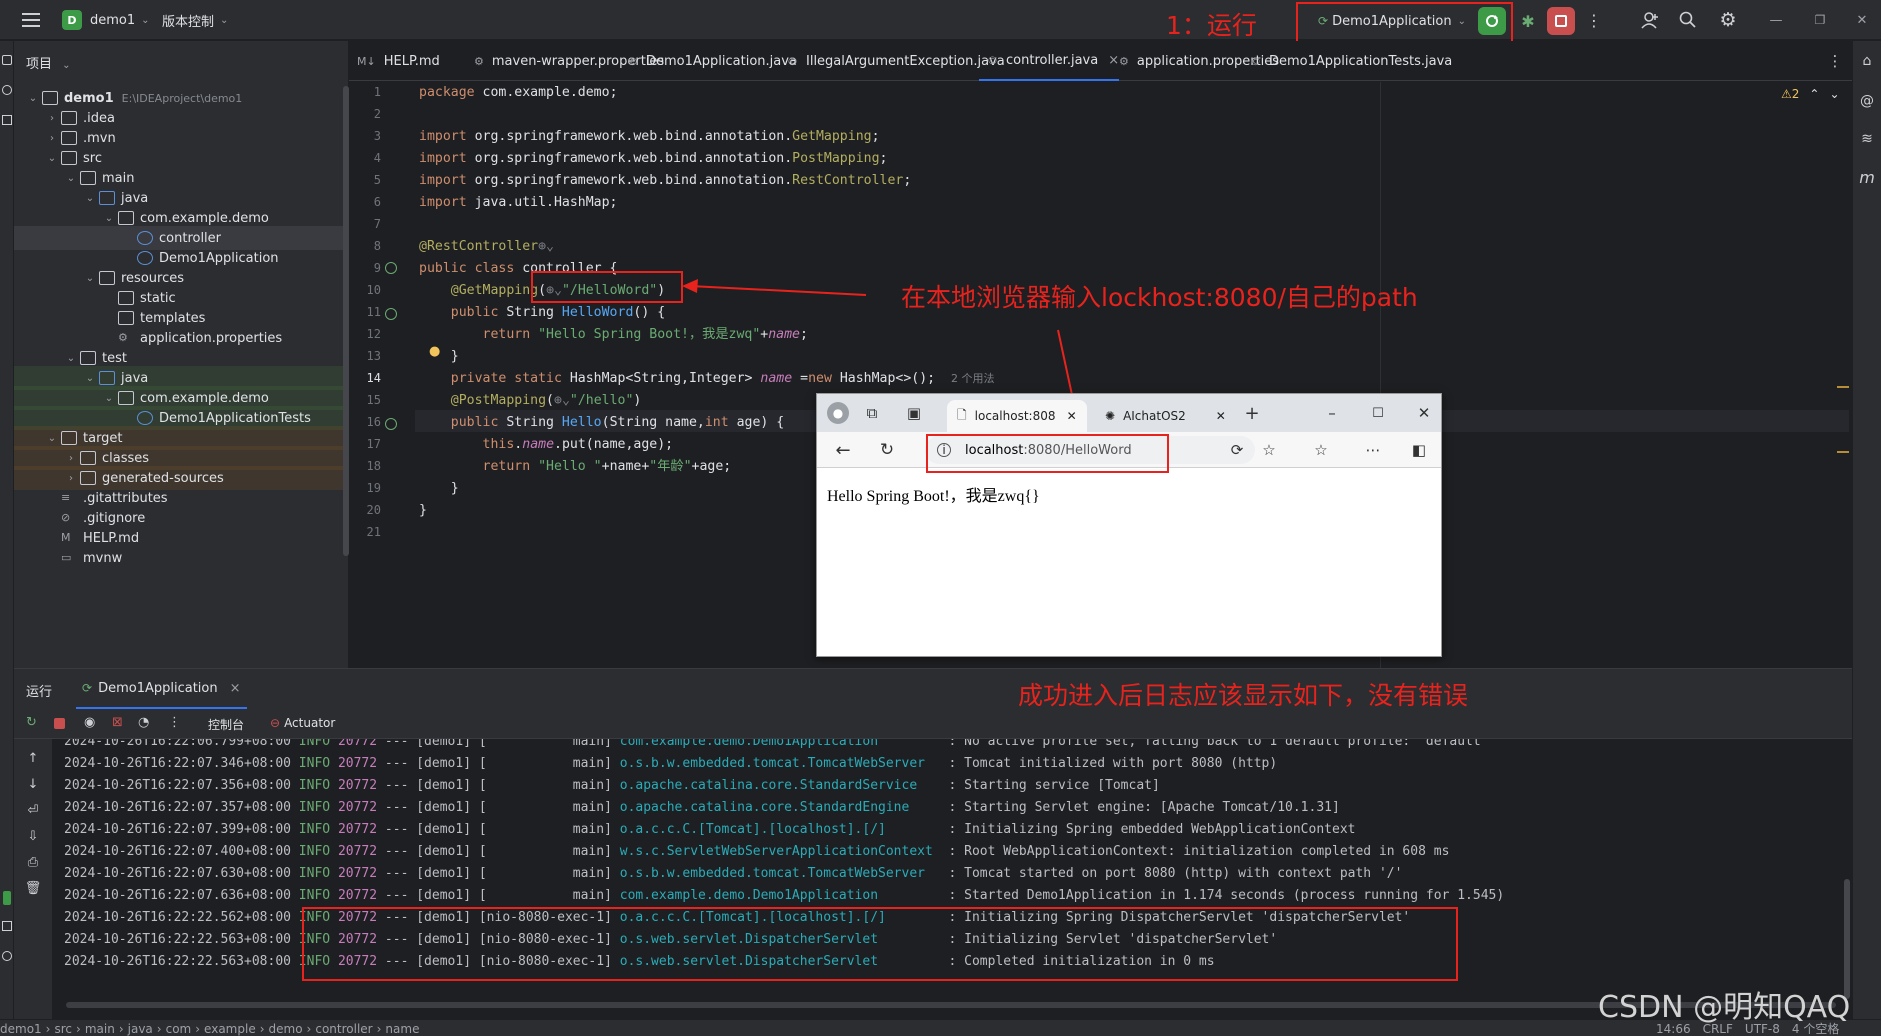 The height and width of the screenshot is (1036, 1881). What do you see at coordinates (1724, 1007) in the screenshot?
I see `watermark: CSDN @明知QAQ` at bounding box center [1724, 1007].